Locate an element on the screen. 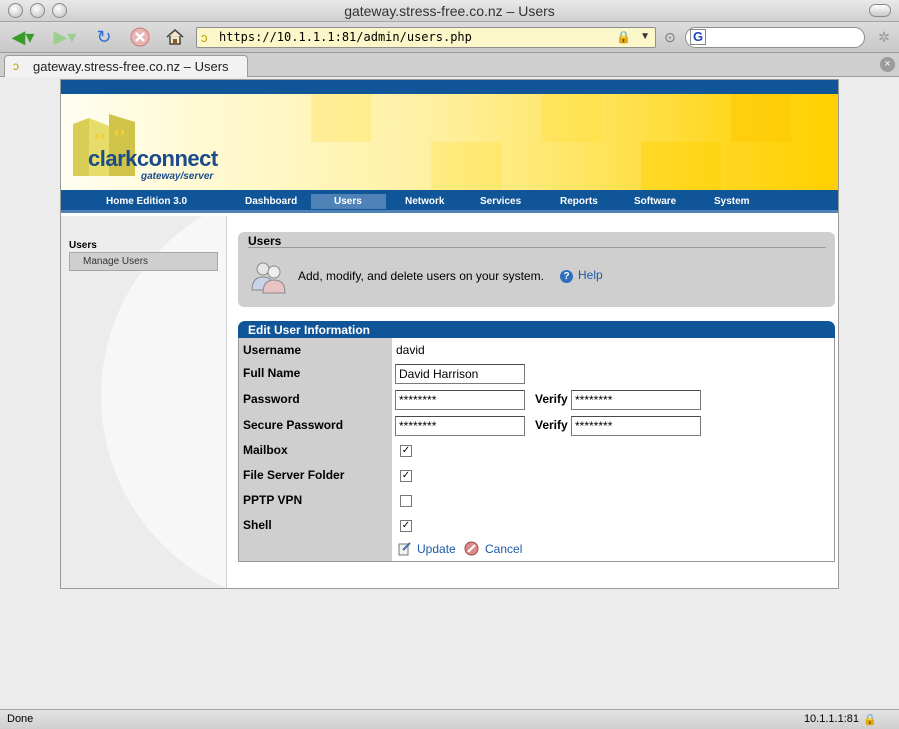 Image resolution: width=899 pixels, height=729 pixels. tab-bar: ↄ gateway.stress-free.co.nz – Users × is located at coordinates (449, 65).